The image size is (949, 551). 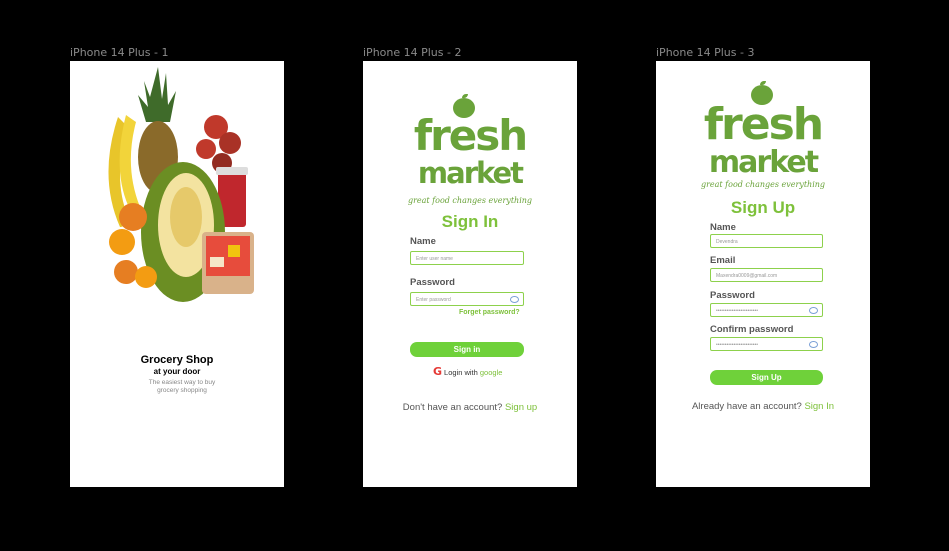 I want to click on password-input: ••••••••••••••••••••••••, so click(x=766, y=310).